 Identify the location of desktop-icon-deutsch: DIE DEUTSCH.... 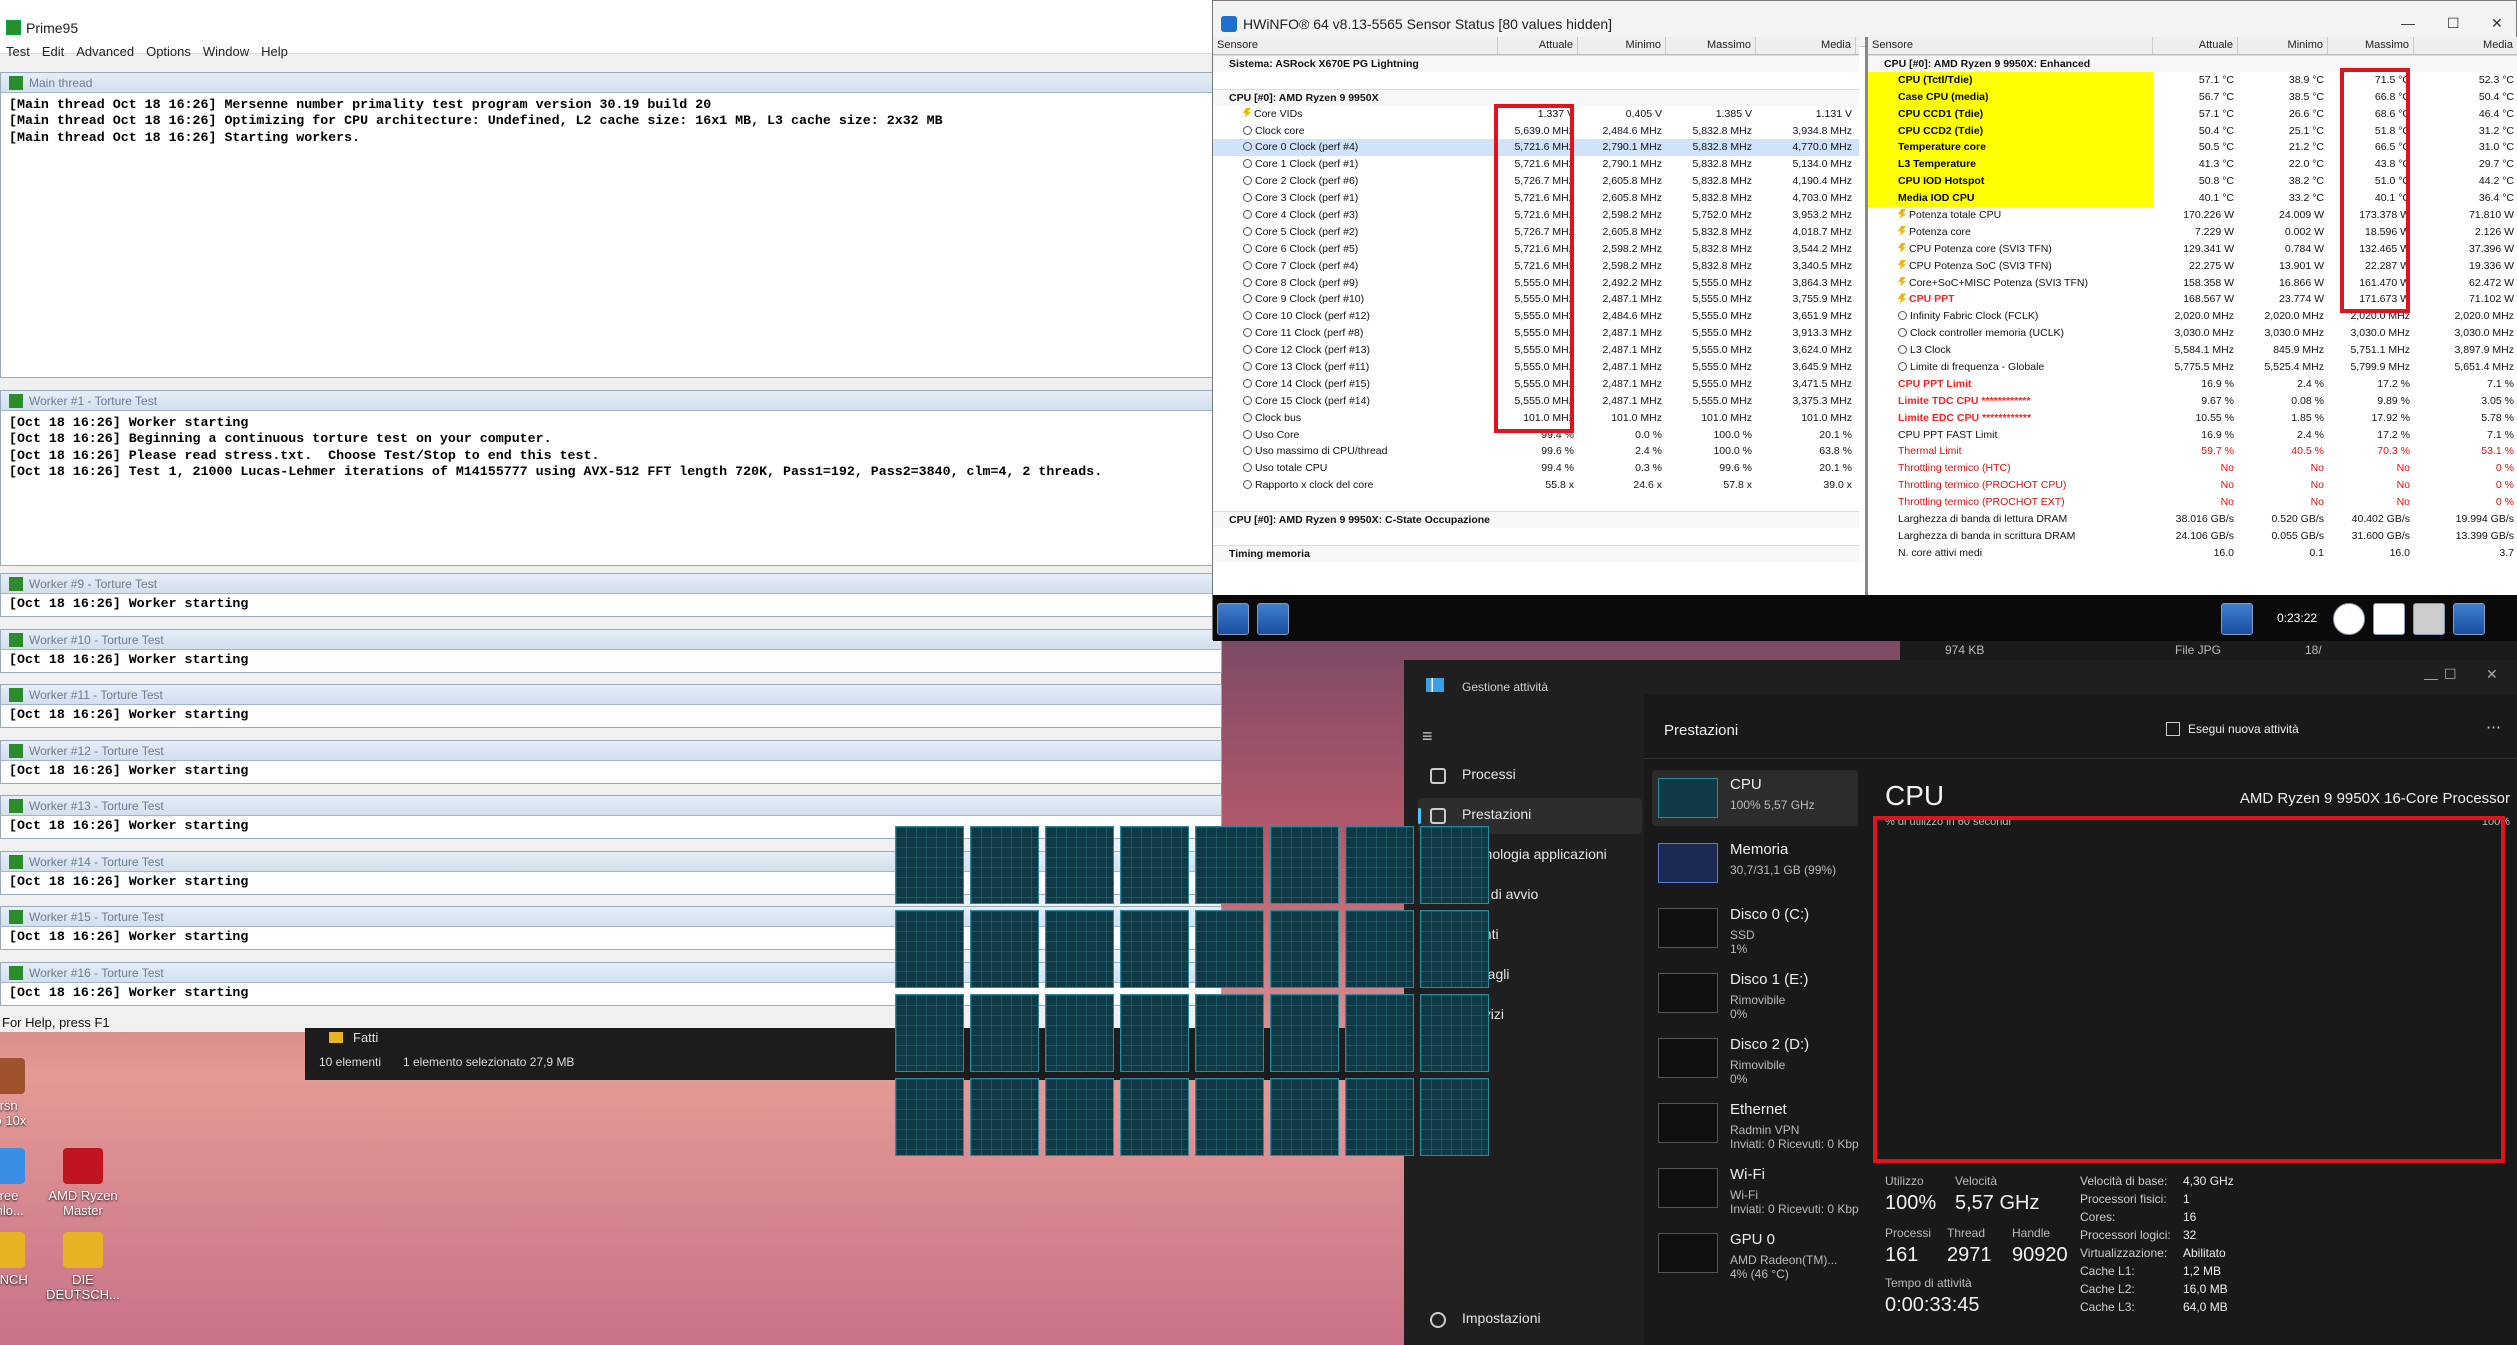
(83, 1267).